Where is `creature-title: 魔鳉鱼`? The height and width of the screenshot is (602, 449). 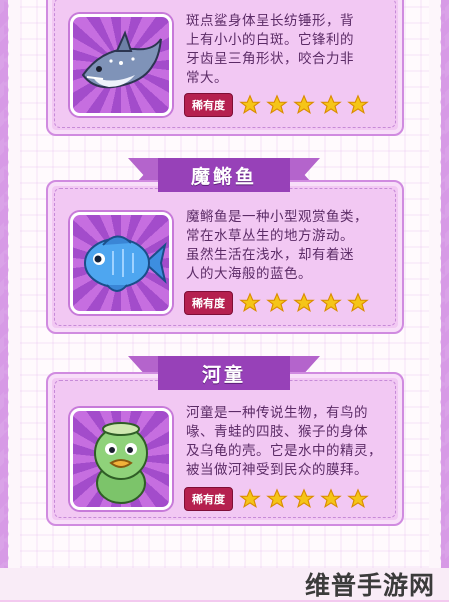 creature-title: 魔鳉鱼 is located at coordinates (224, 175).